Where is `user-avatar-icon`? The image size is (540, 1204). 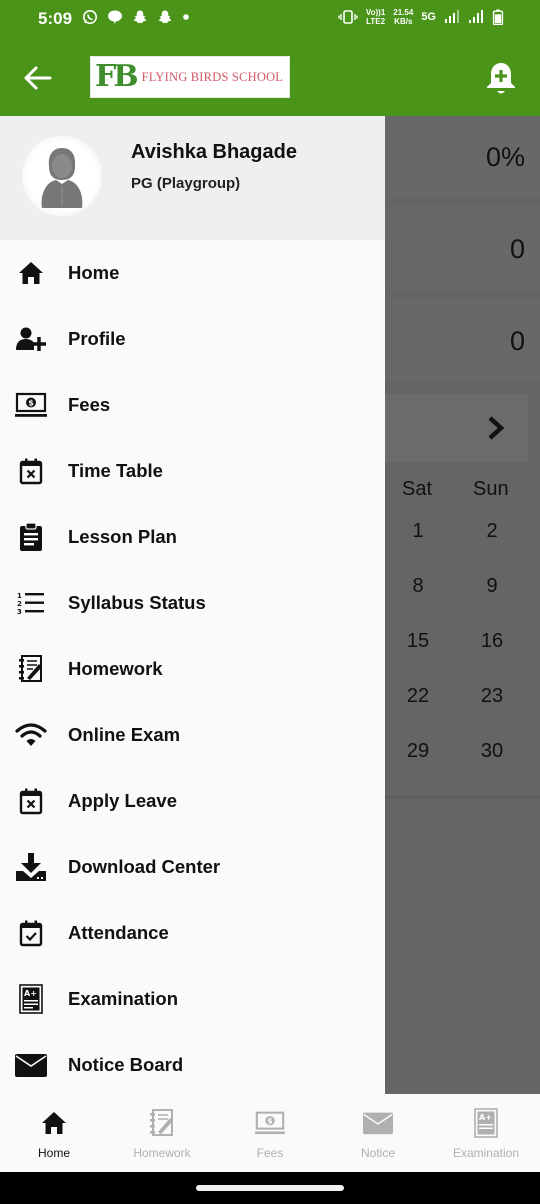 user-avatar-icon is located at coordinates (62, 178).